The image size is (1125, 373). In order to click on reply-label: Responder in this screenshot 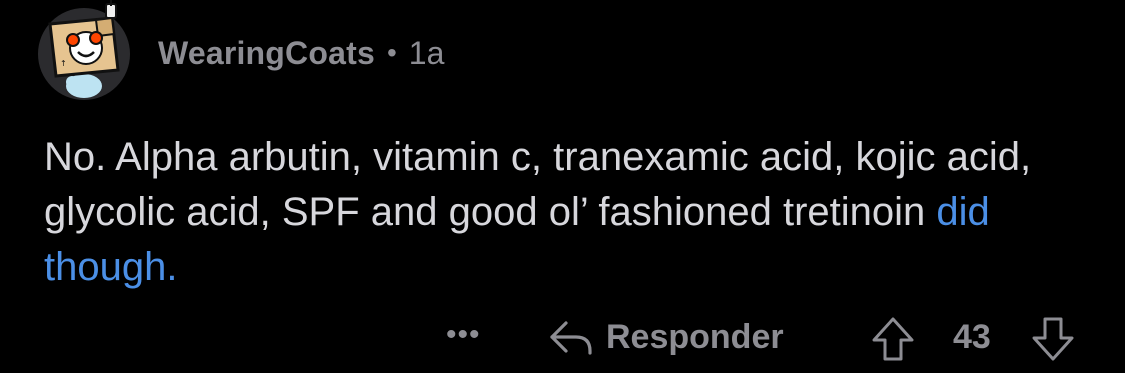, I will do `click(695, 336)`.